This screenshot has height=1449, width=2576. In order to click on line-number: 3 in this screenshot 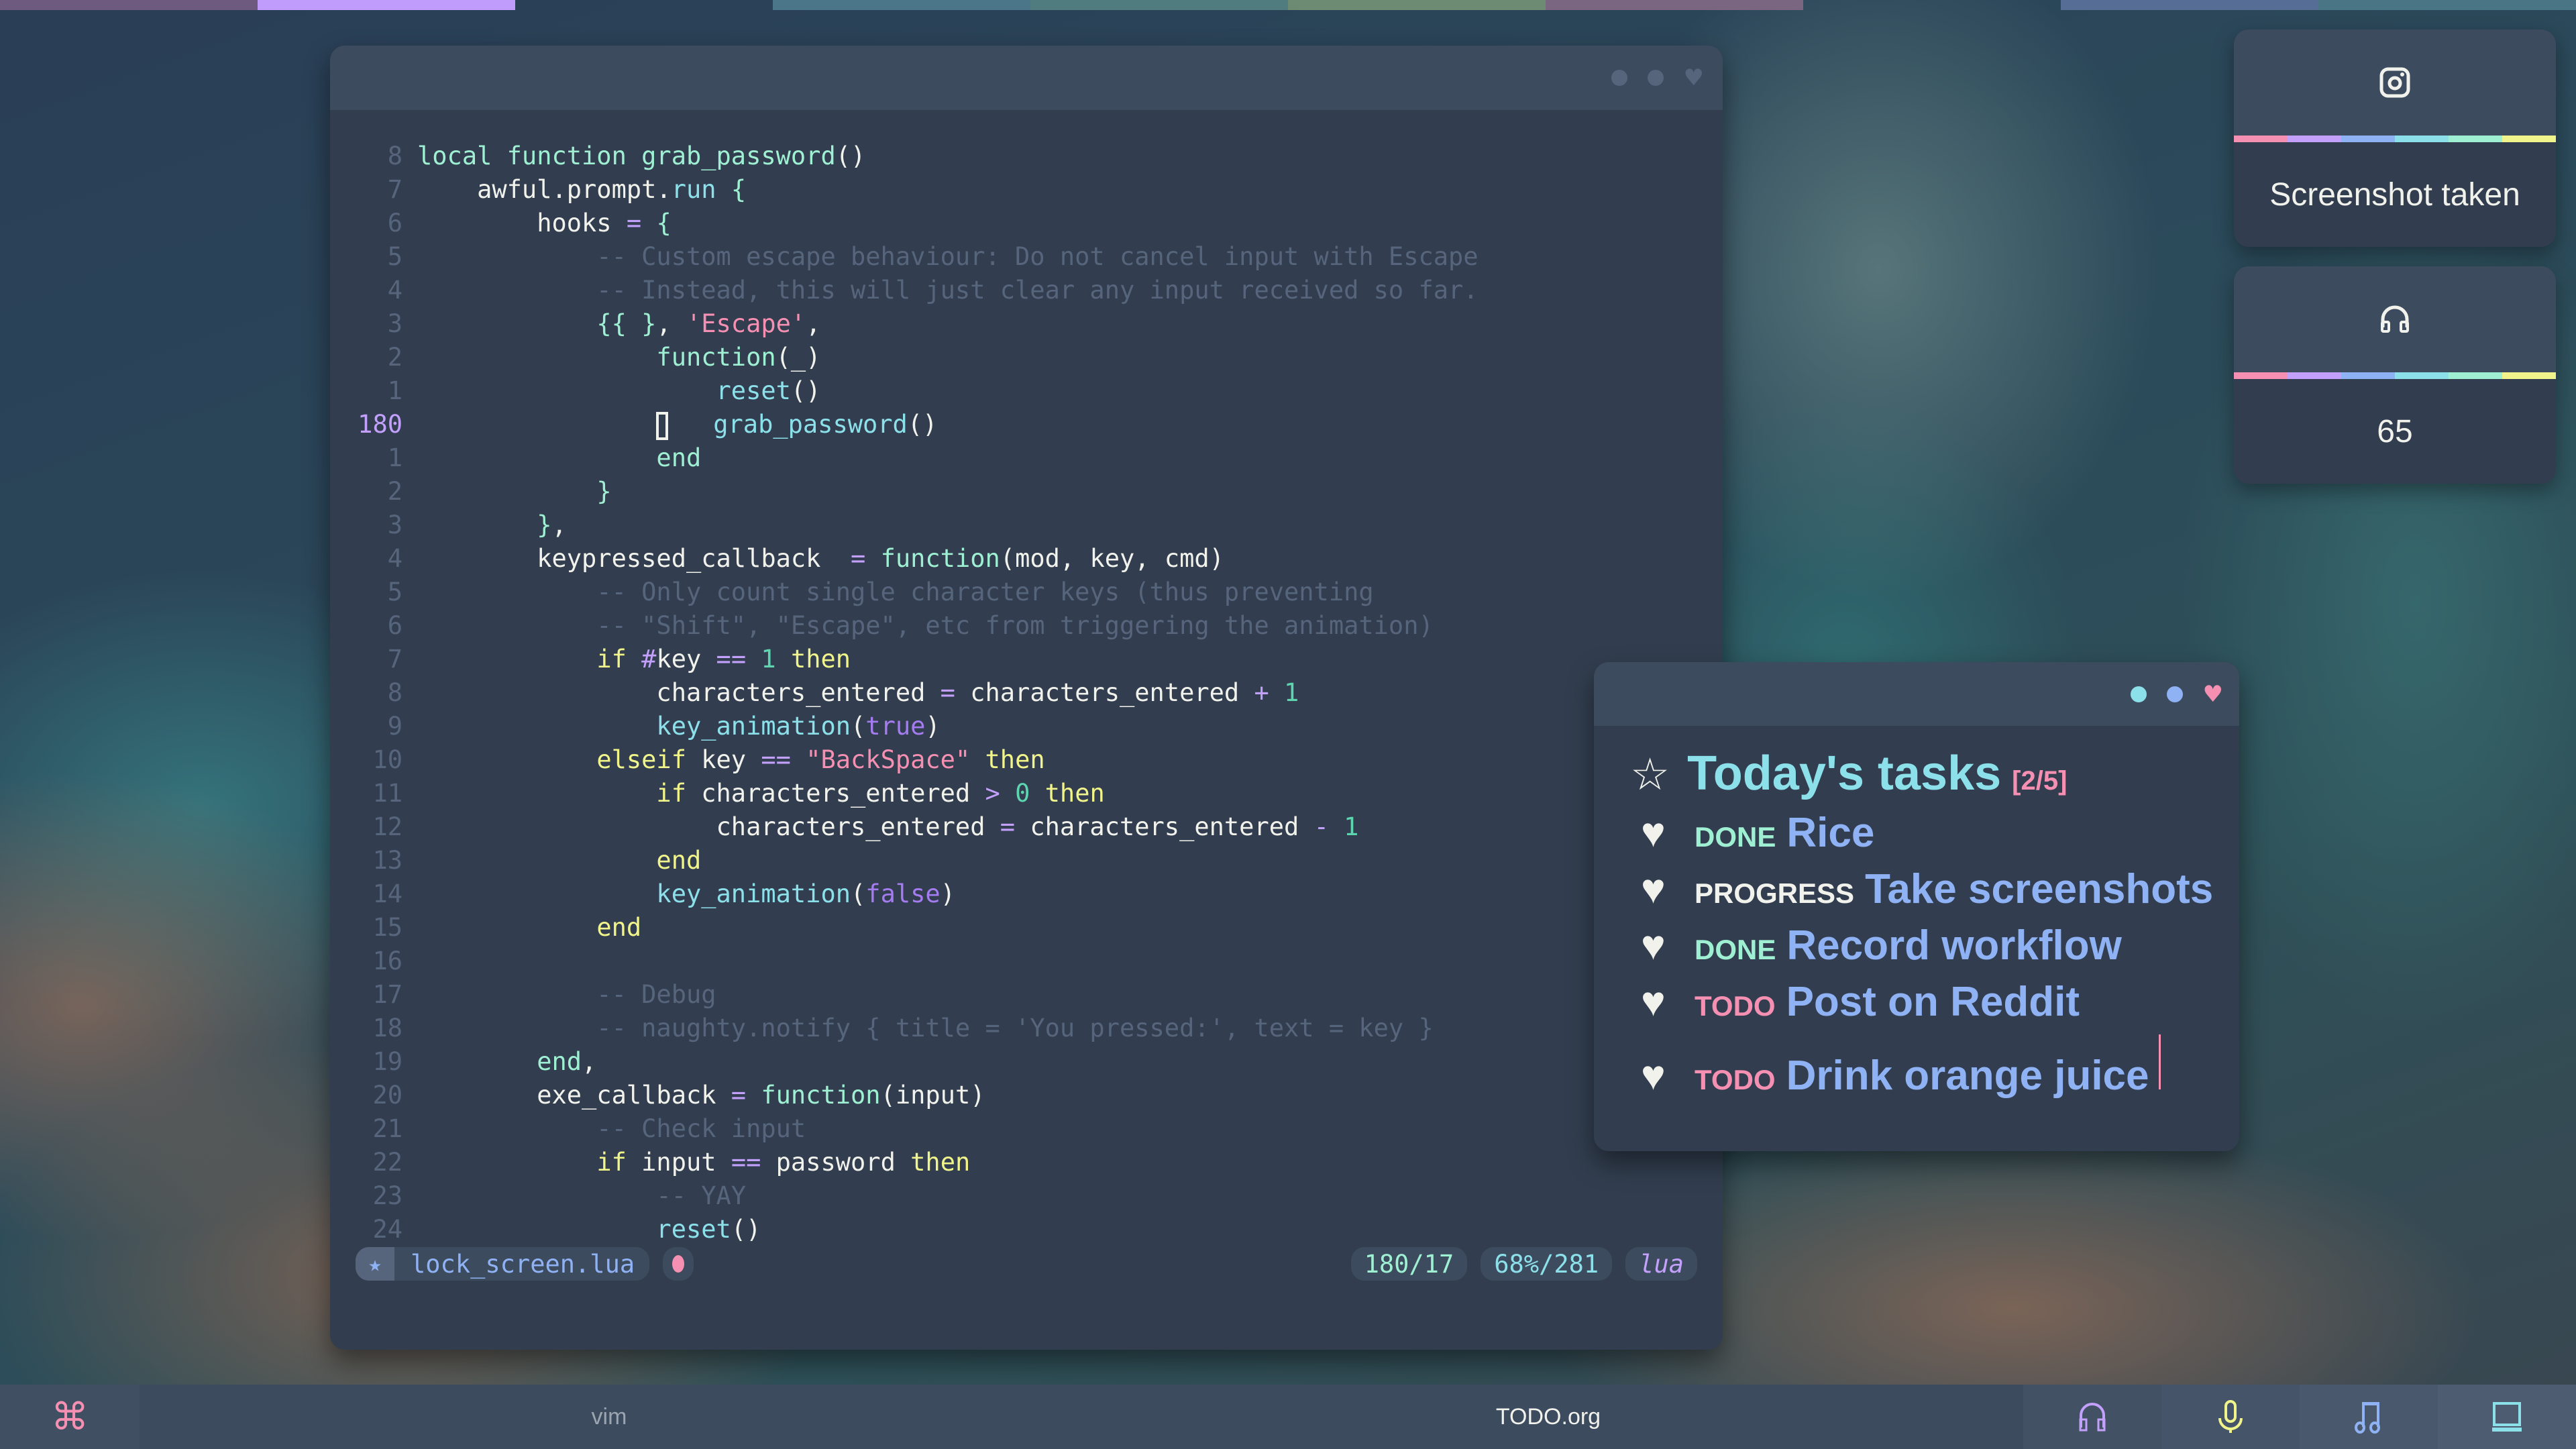, I will do `click(394, 323)`.